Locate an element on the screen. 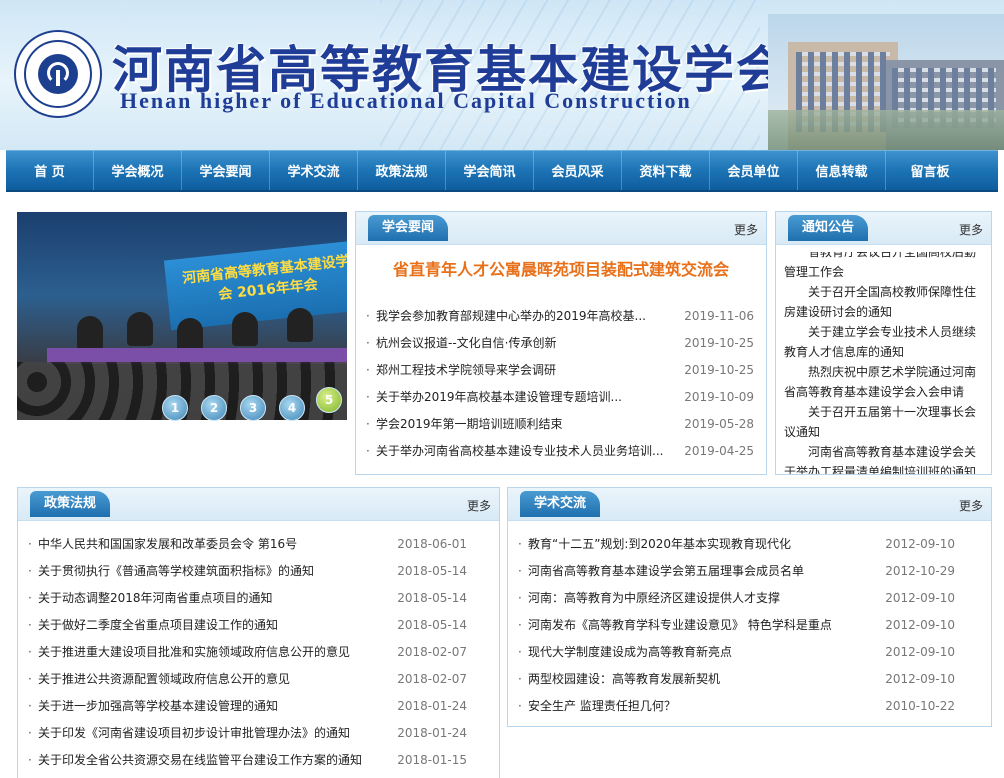  slide-dot-3: 3 is located at coordinates (253, 408).